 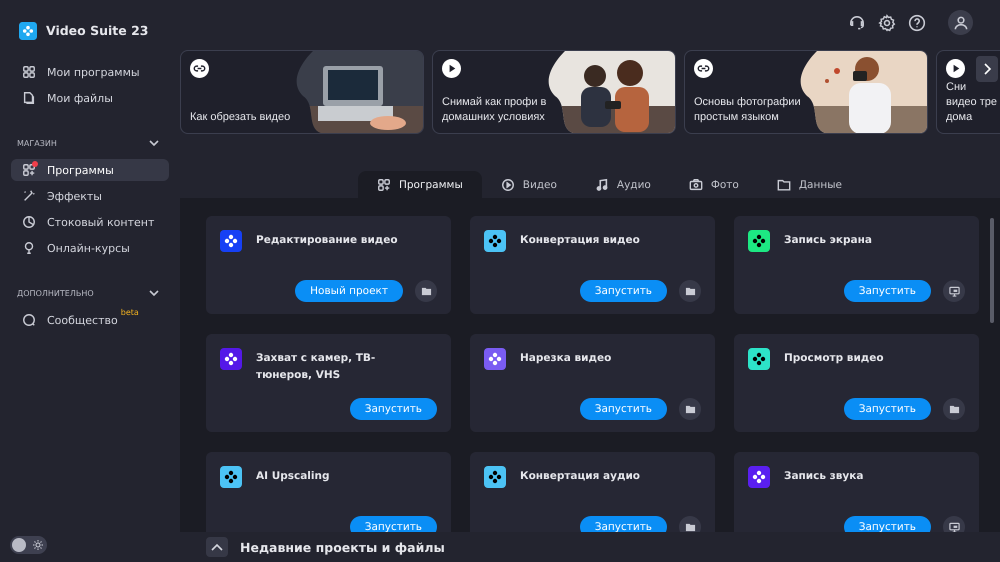 I want to click on wand-icon, so click(x=29, y=196).